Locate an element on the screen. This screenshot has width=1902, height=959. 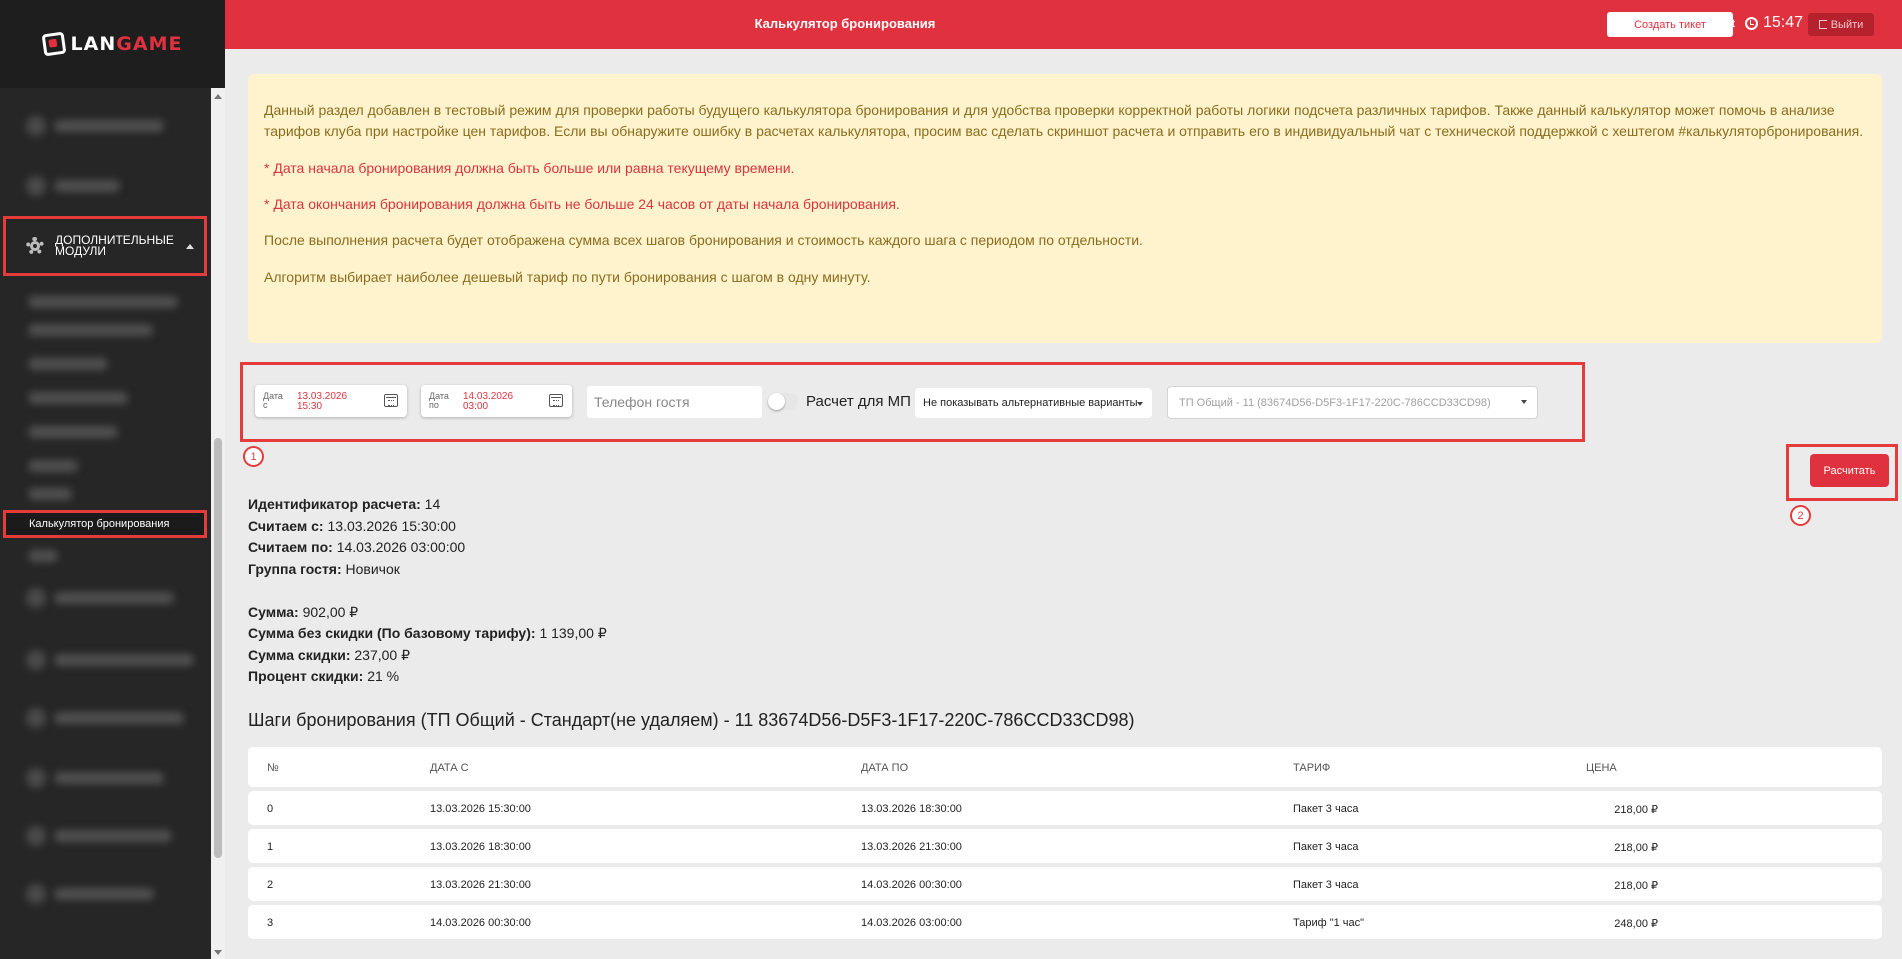
logo: LANGAME is located at coordinates (112, 44).